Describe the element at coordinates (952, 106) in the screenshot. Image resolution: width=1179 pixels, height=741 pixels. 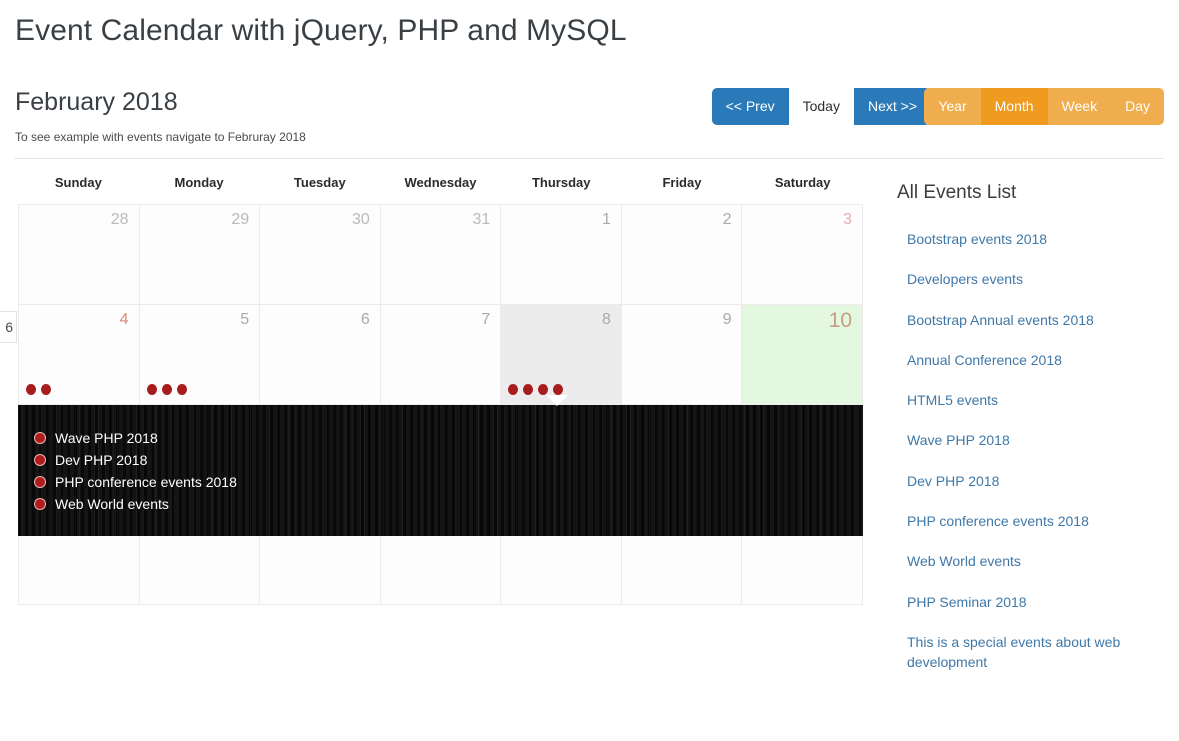
I see `year-view-button: Year` at that location.